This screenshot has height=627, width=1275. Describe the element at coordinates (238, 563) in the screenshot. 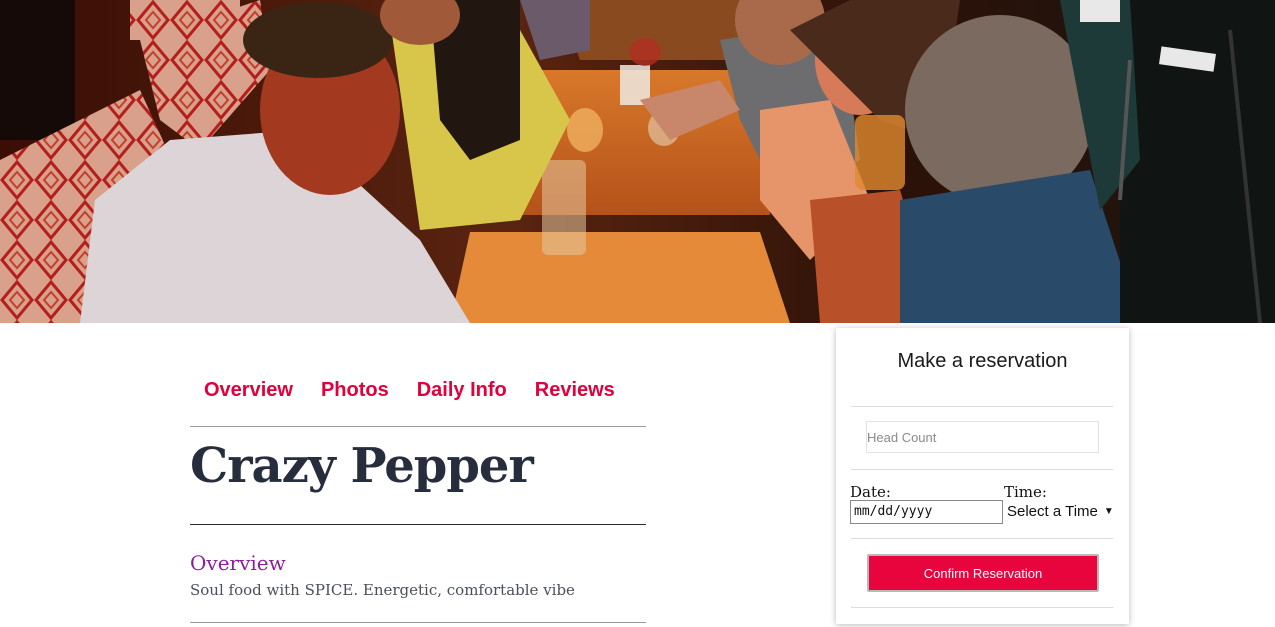

I see `overview-heading: Overview` at that location.